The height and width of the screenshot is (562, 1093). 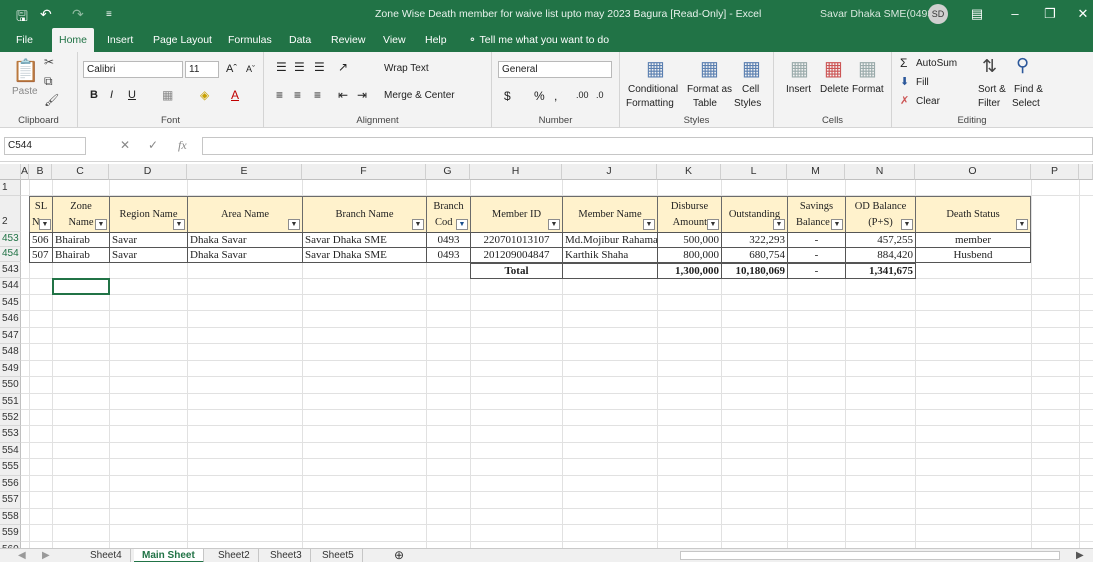 I want to click on format-cells-icon: ▦, so click(x=867, y=68).